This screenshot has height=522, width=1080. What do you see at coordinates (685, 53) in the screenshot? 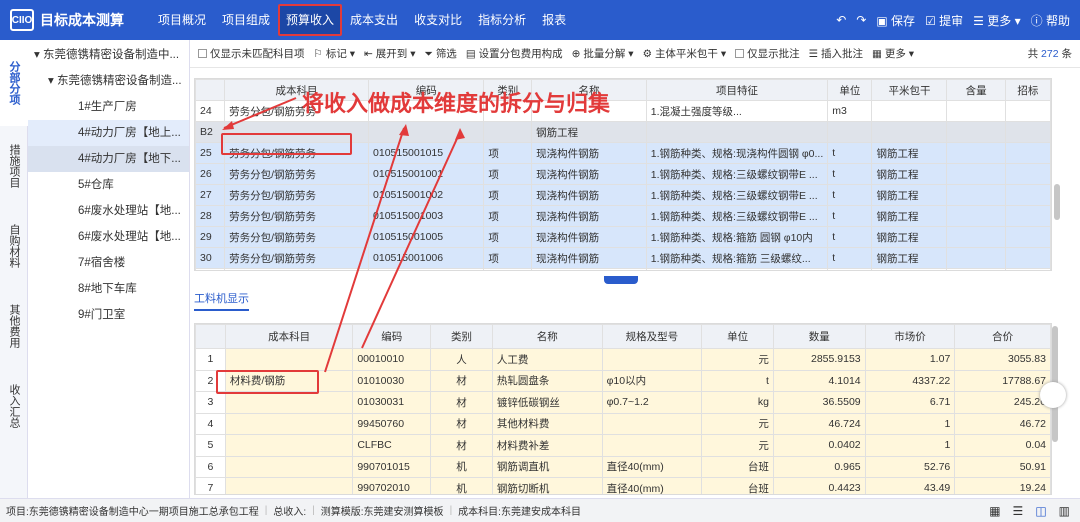
I see `lump-sum-button: ⚙ 主体平米包干 ▾` at bounding box center [685, 53].